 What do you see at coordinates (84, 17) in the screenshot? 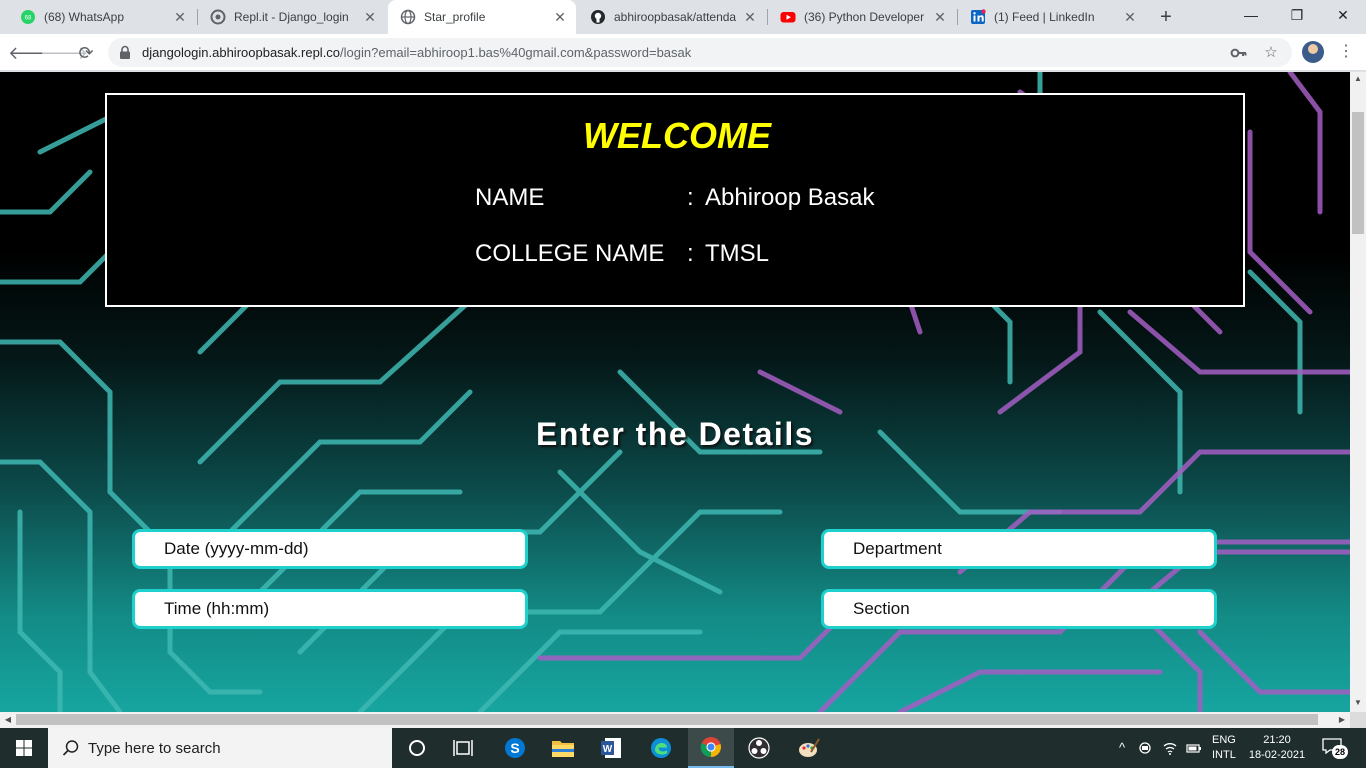
I see `tab-title: (68) WhatsApp` at bounding box center [84, 17].